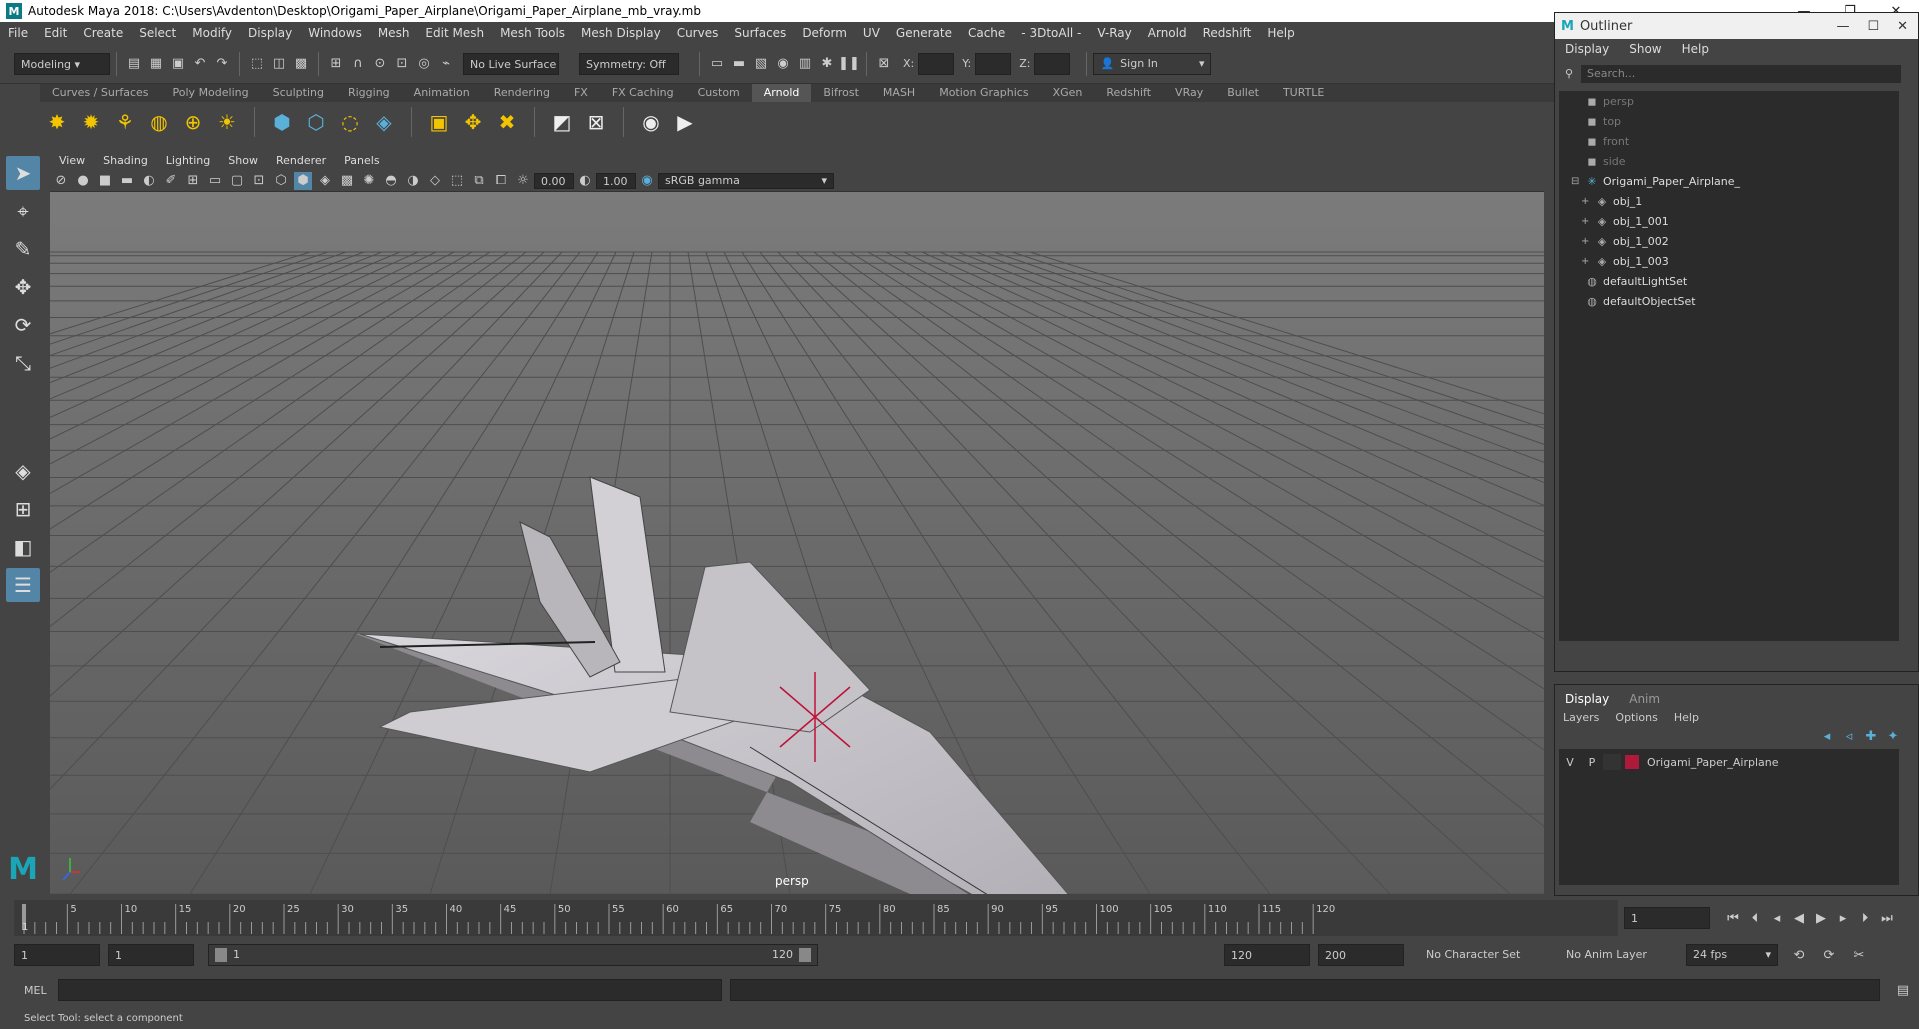 Image resolution: width=1919 pixels, height=1029 pixels. Describe the element at coordinates (1570, 762) in the screenshot. I see `layer-visibility-toggle: V` at that location.